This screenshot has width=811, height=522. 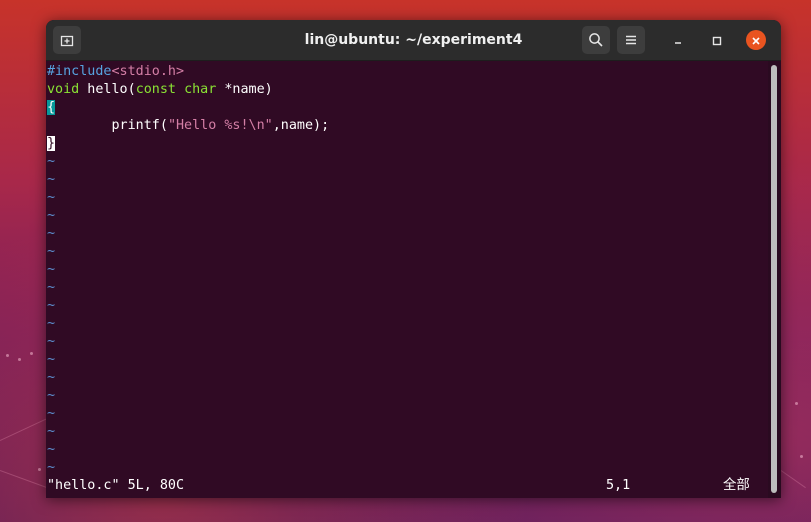 I want to click on format-string: "Hello %s!\n", so click(x=220, y=125).